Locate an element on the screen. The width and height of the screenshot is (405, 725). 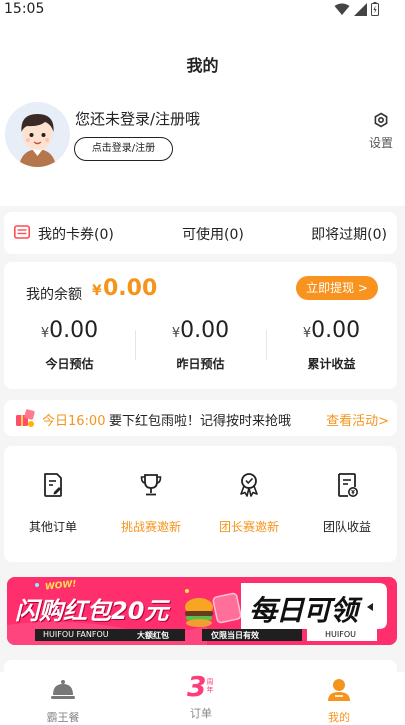
anniversary-badge-text: 周年 is located at coordinates (210, 686).